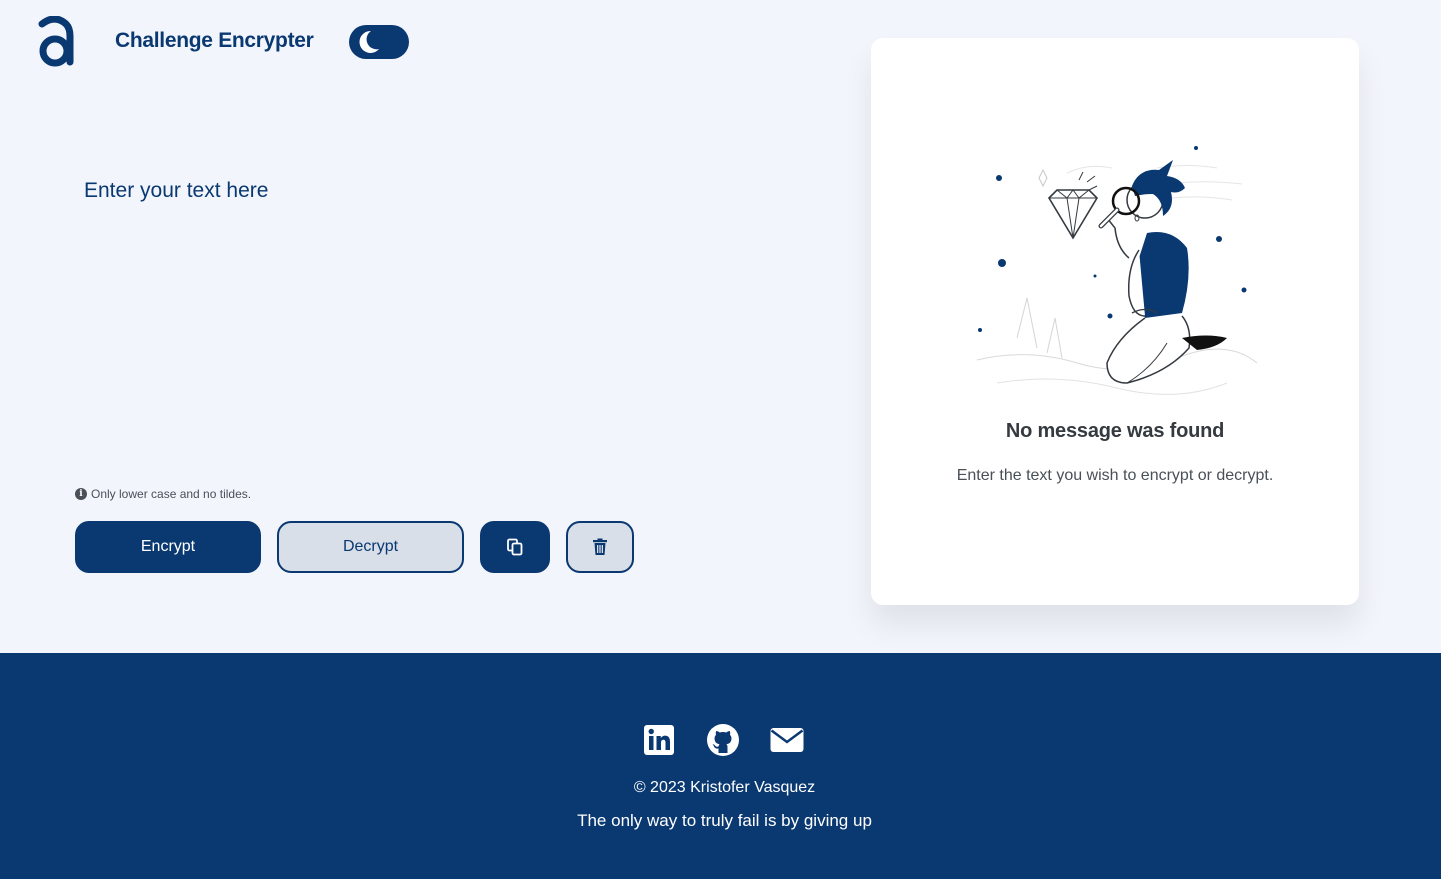 The height and width of the screenshot is (879, 1441). I want to click on social-links, so click(720, 740).